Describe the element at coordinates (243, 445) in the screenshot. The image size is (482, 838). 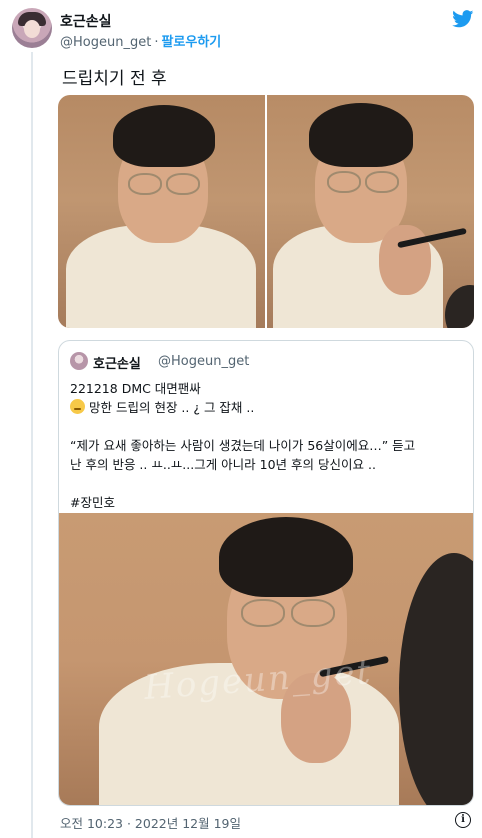
I see `quoted-line: “제가 요새 좋아하는 사람이 생겼는데 나이가 56살이에요…” 듣고` at that location.